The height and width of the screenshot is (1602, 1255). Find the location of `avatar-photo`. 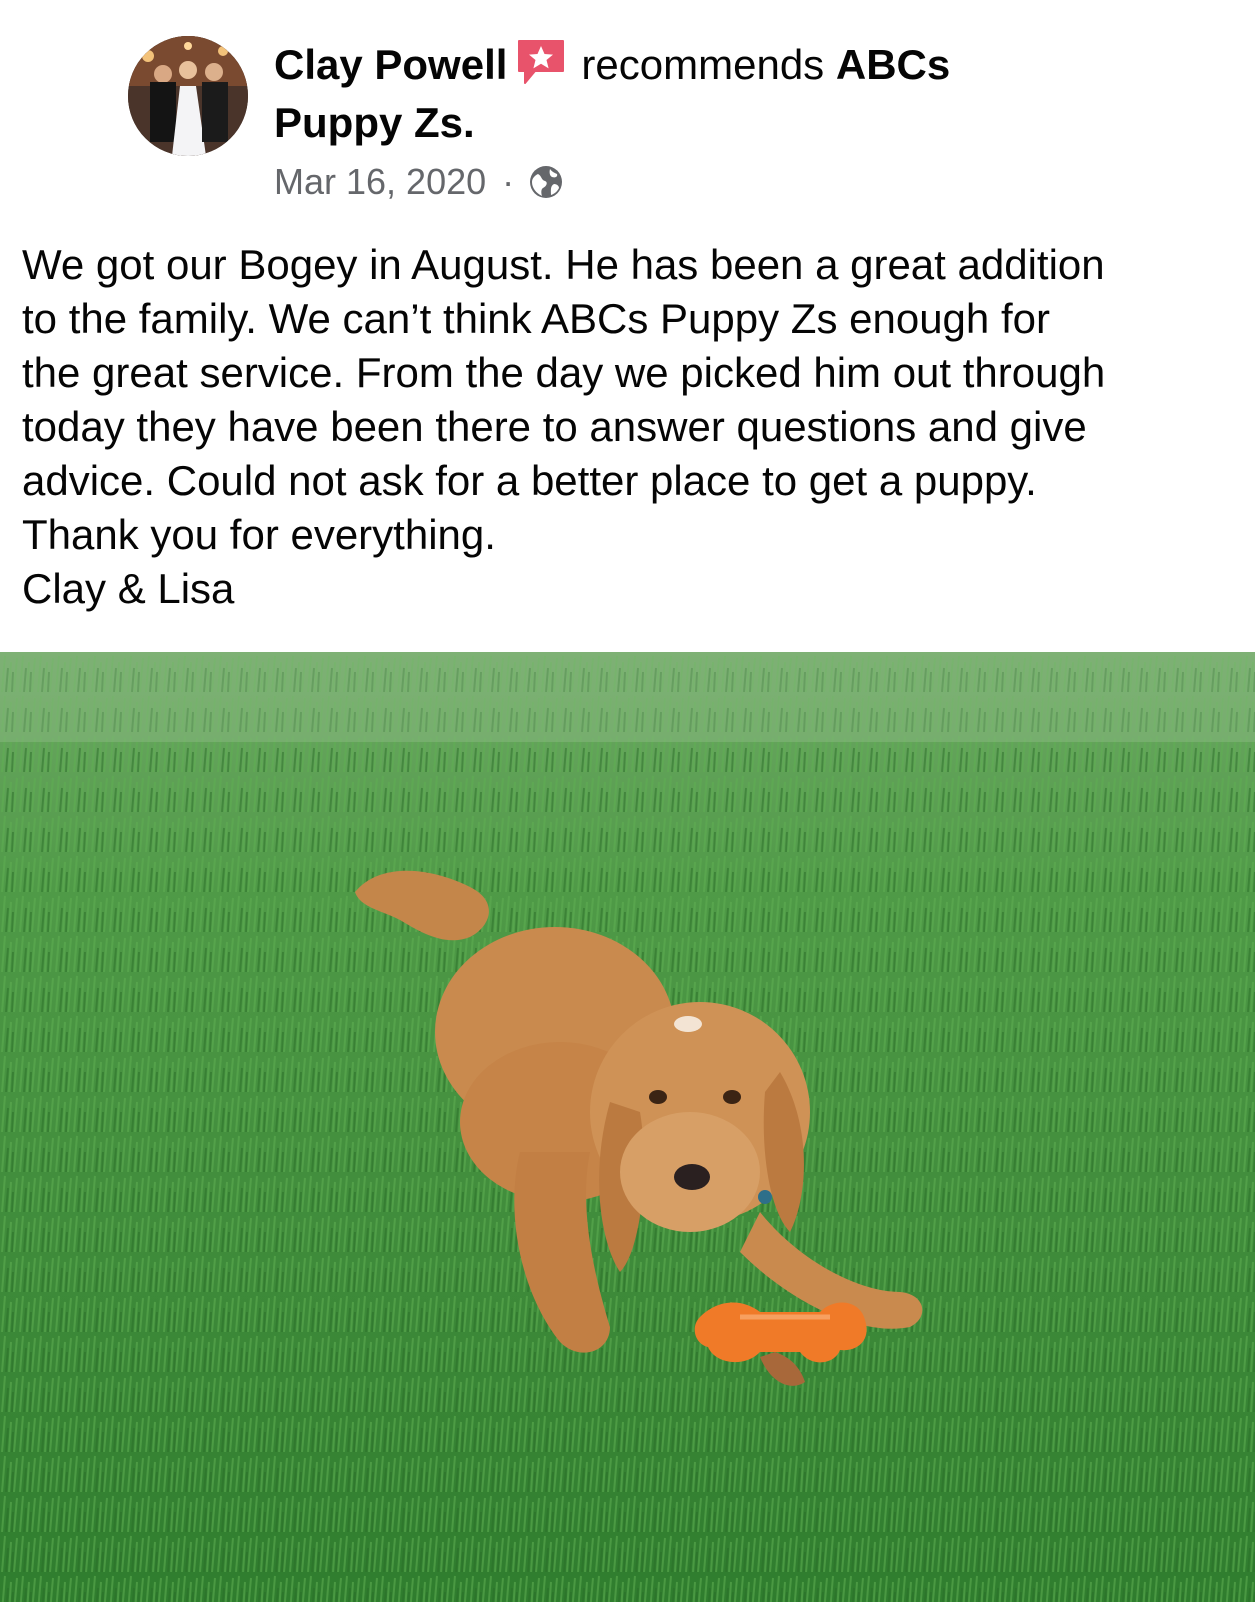

avatar-photo is located at coordinates (188, 96).